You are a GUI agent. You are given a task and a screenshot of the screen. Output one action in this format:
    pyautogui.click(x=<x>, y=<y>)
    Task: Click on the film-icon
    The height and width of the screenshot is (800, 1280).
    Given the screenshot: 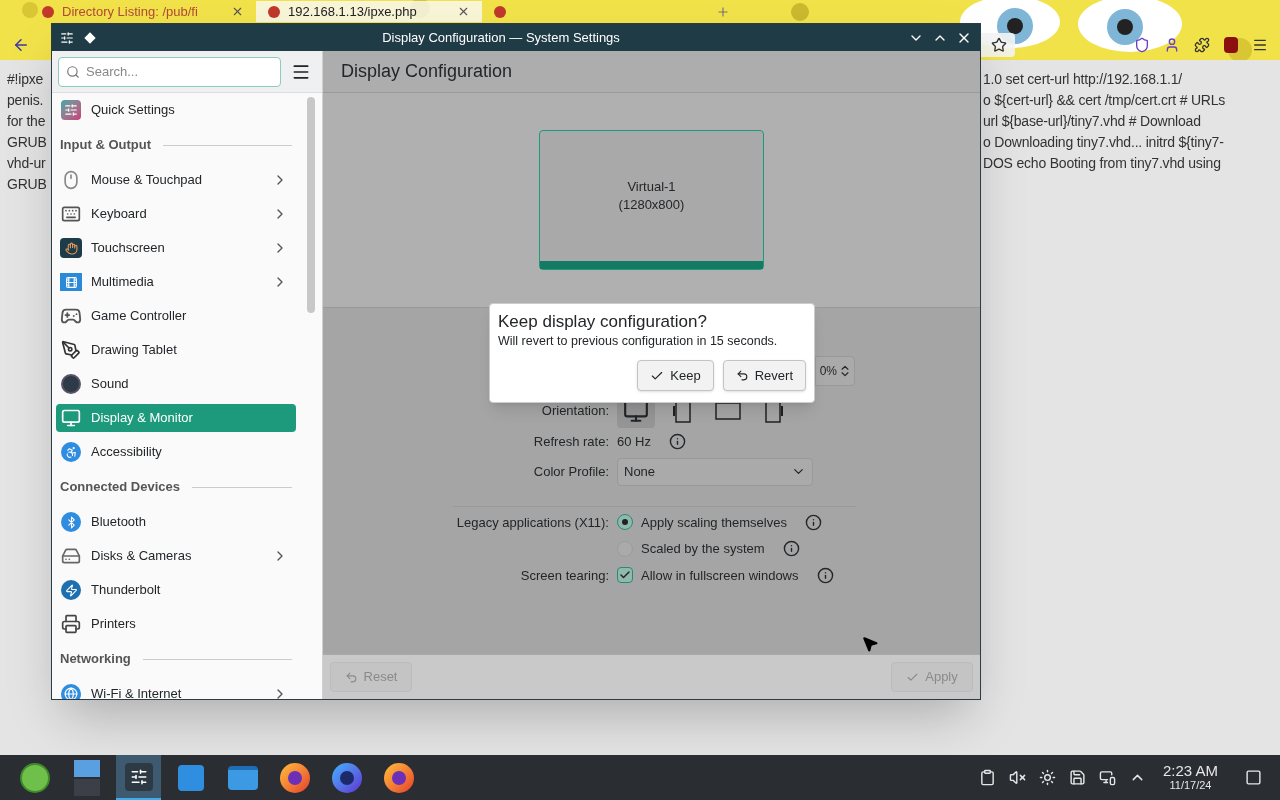 What is the action you would take?
    pyautogui.click(x=71, y=282)
    